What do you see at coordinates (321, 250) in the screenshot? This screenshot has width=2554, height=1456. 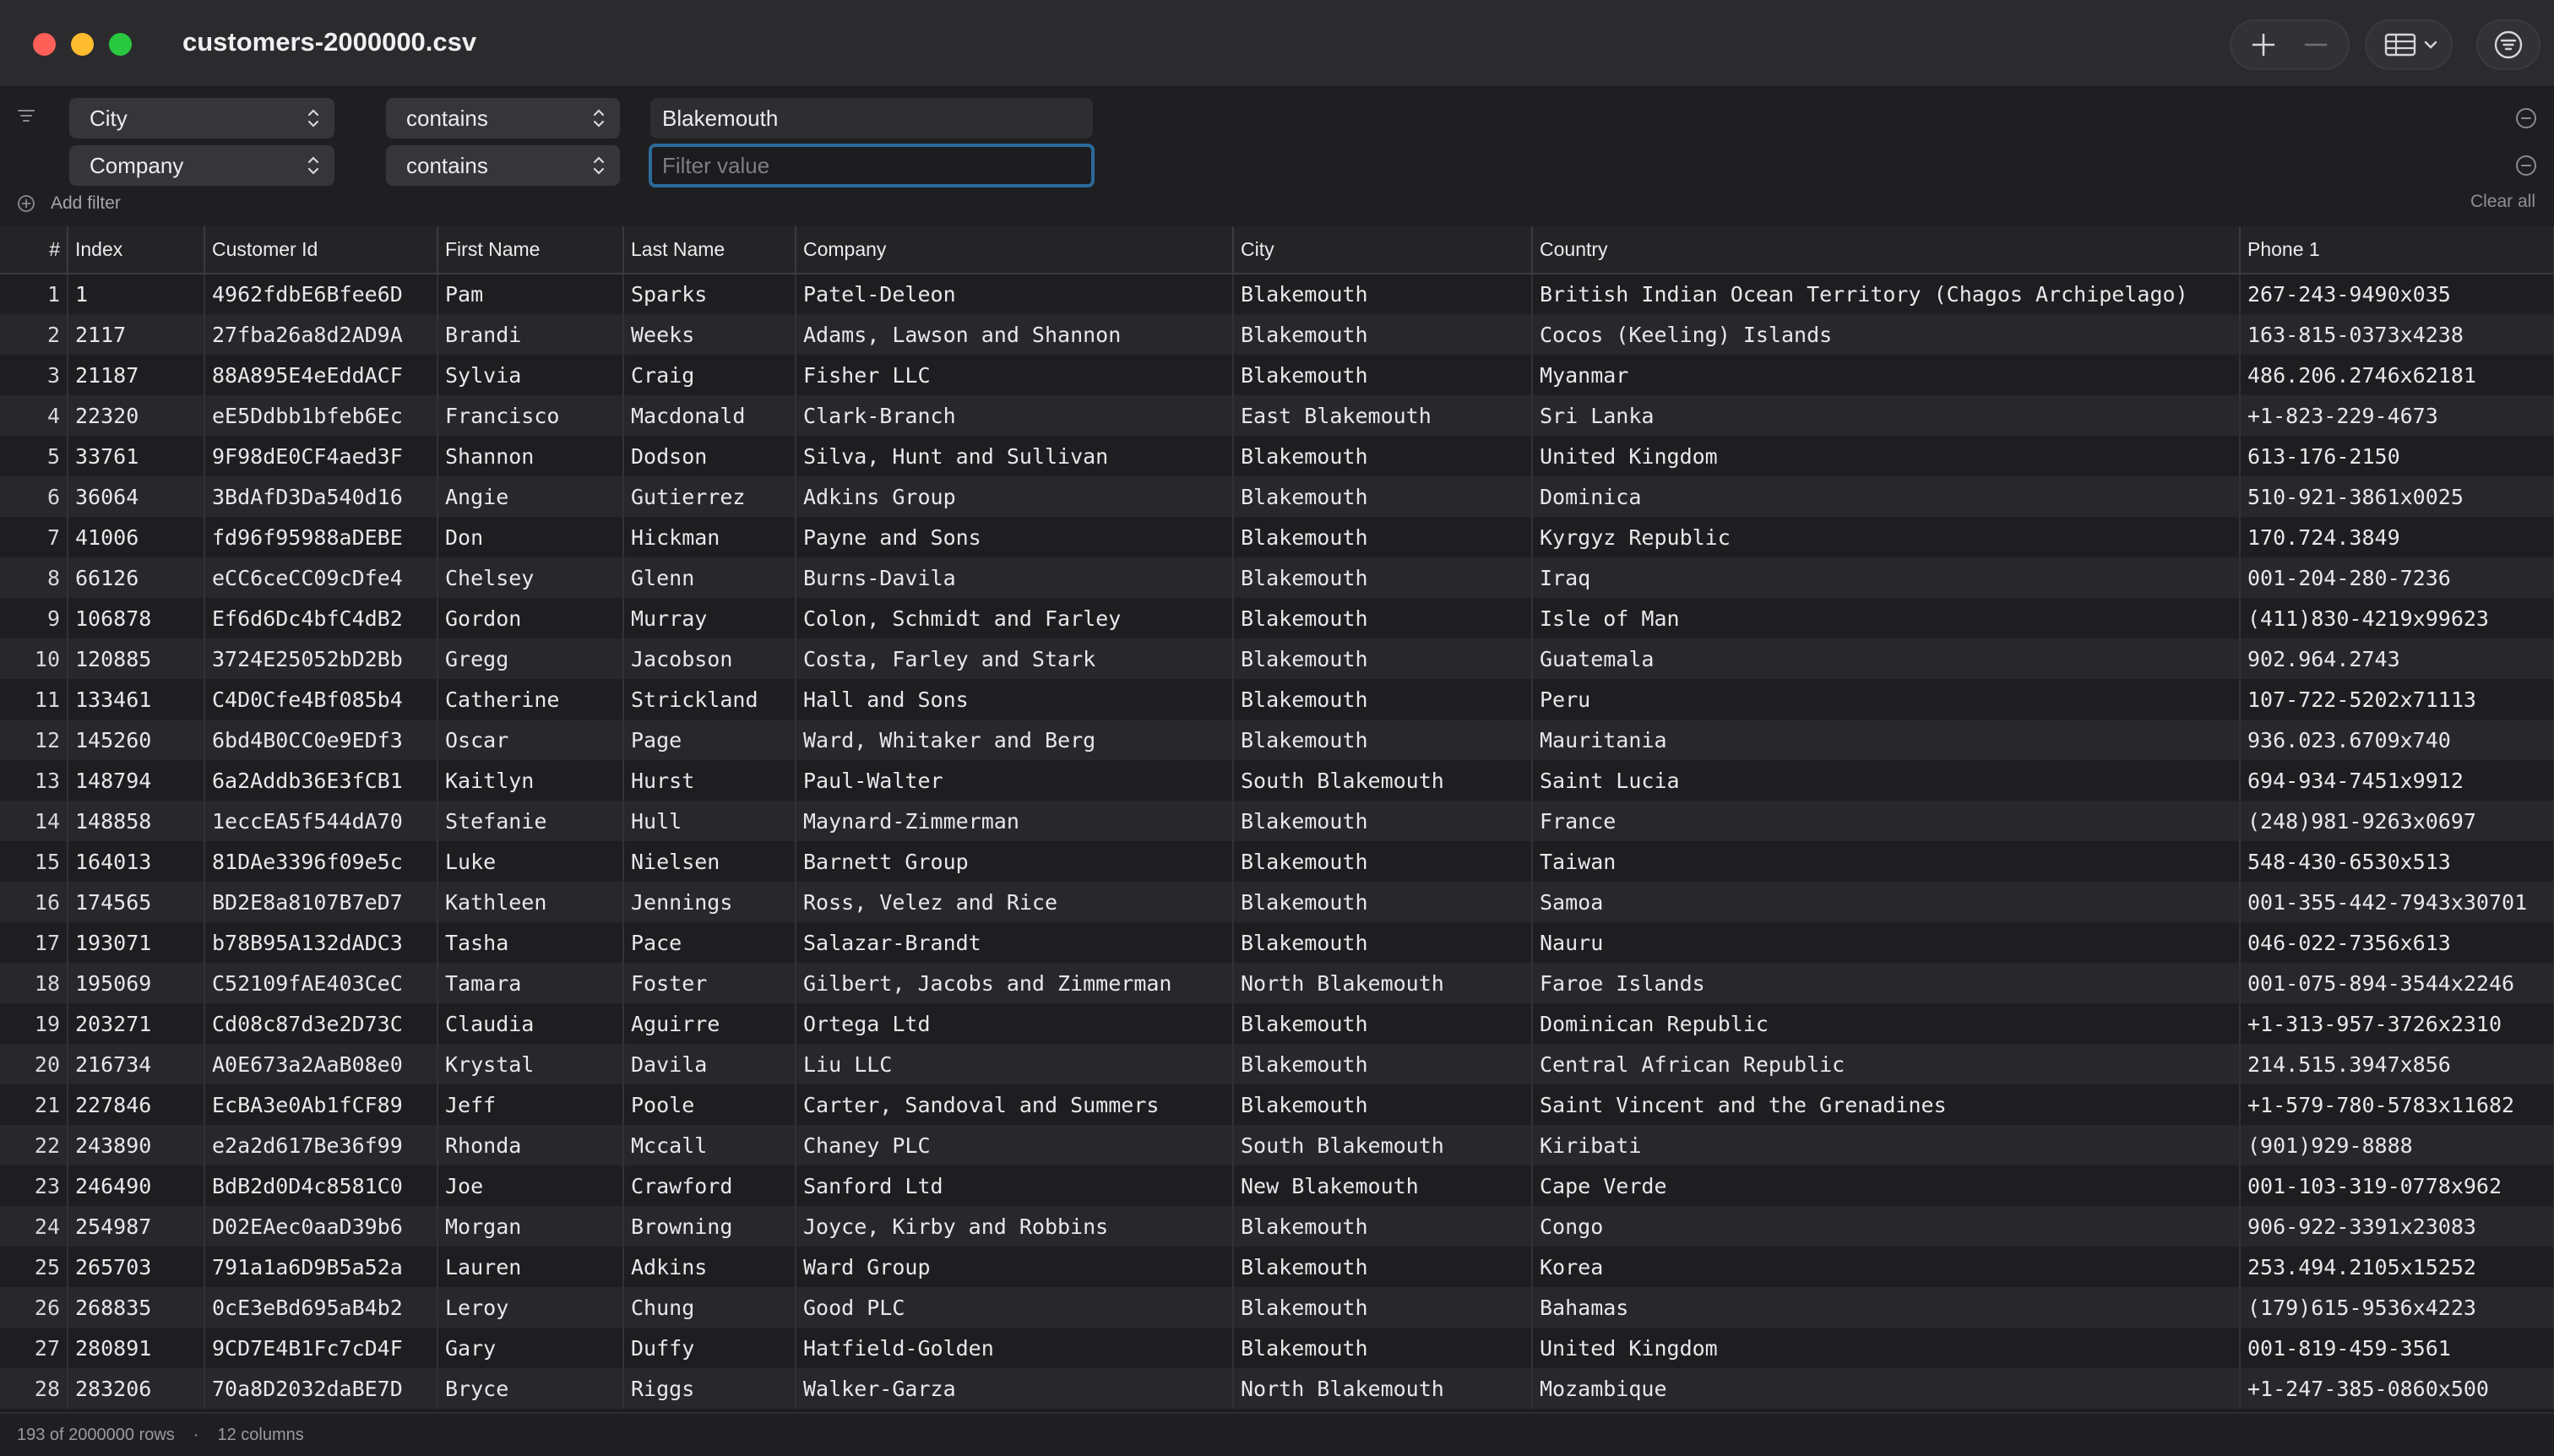 I see `column-header-customer-id: Customer Id` at bounding box center [321, 250].